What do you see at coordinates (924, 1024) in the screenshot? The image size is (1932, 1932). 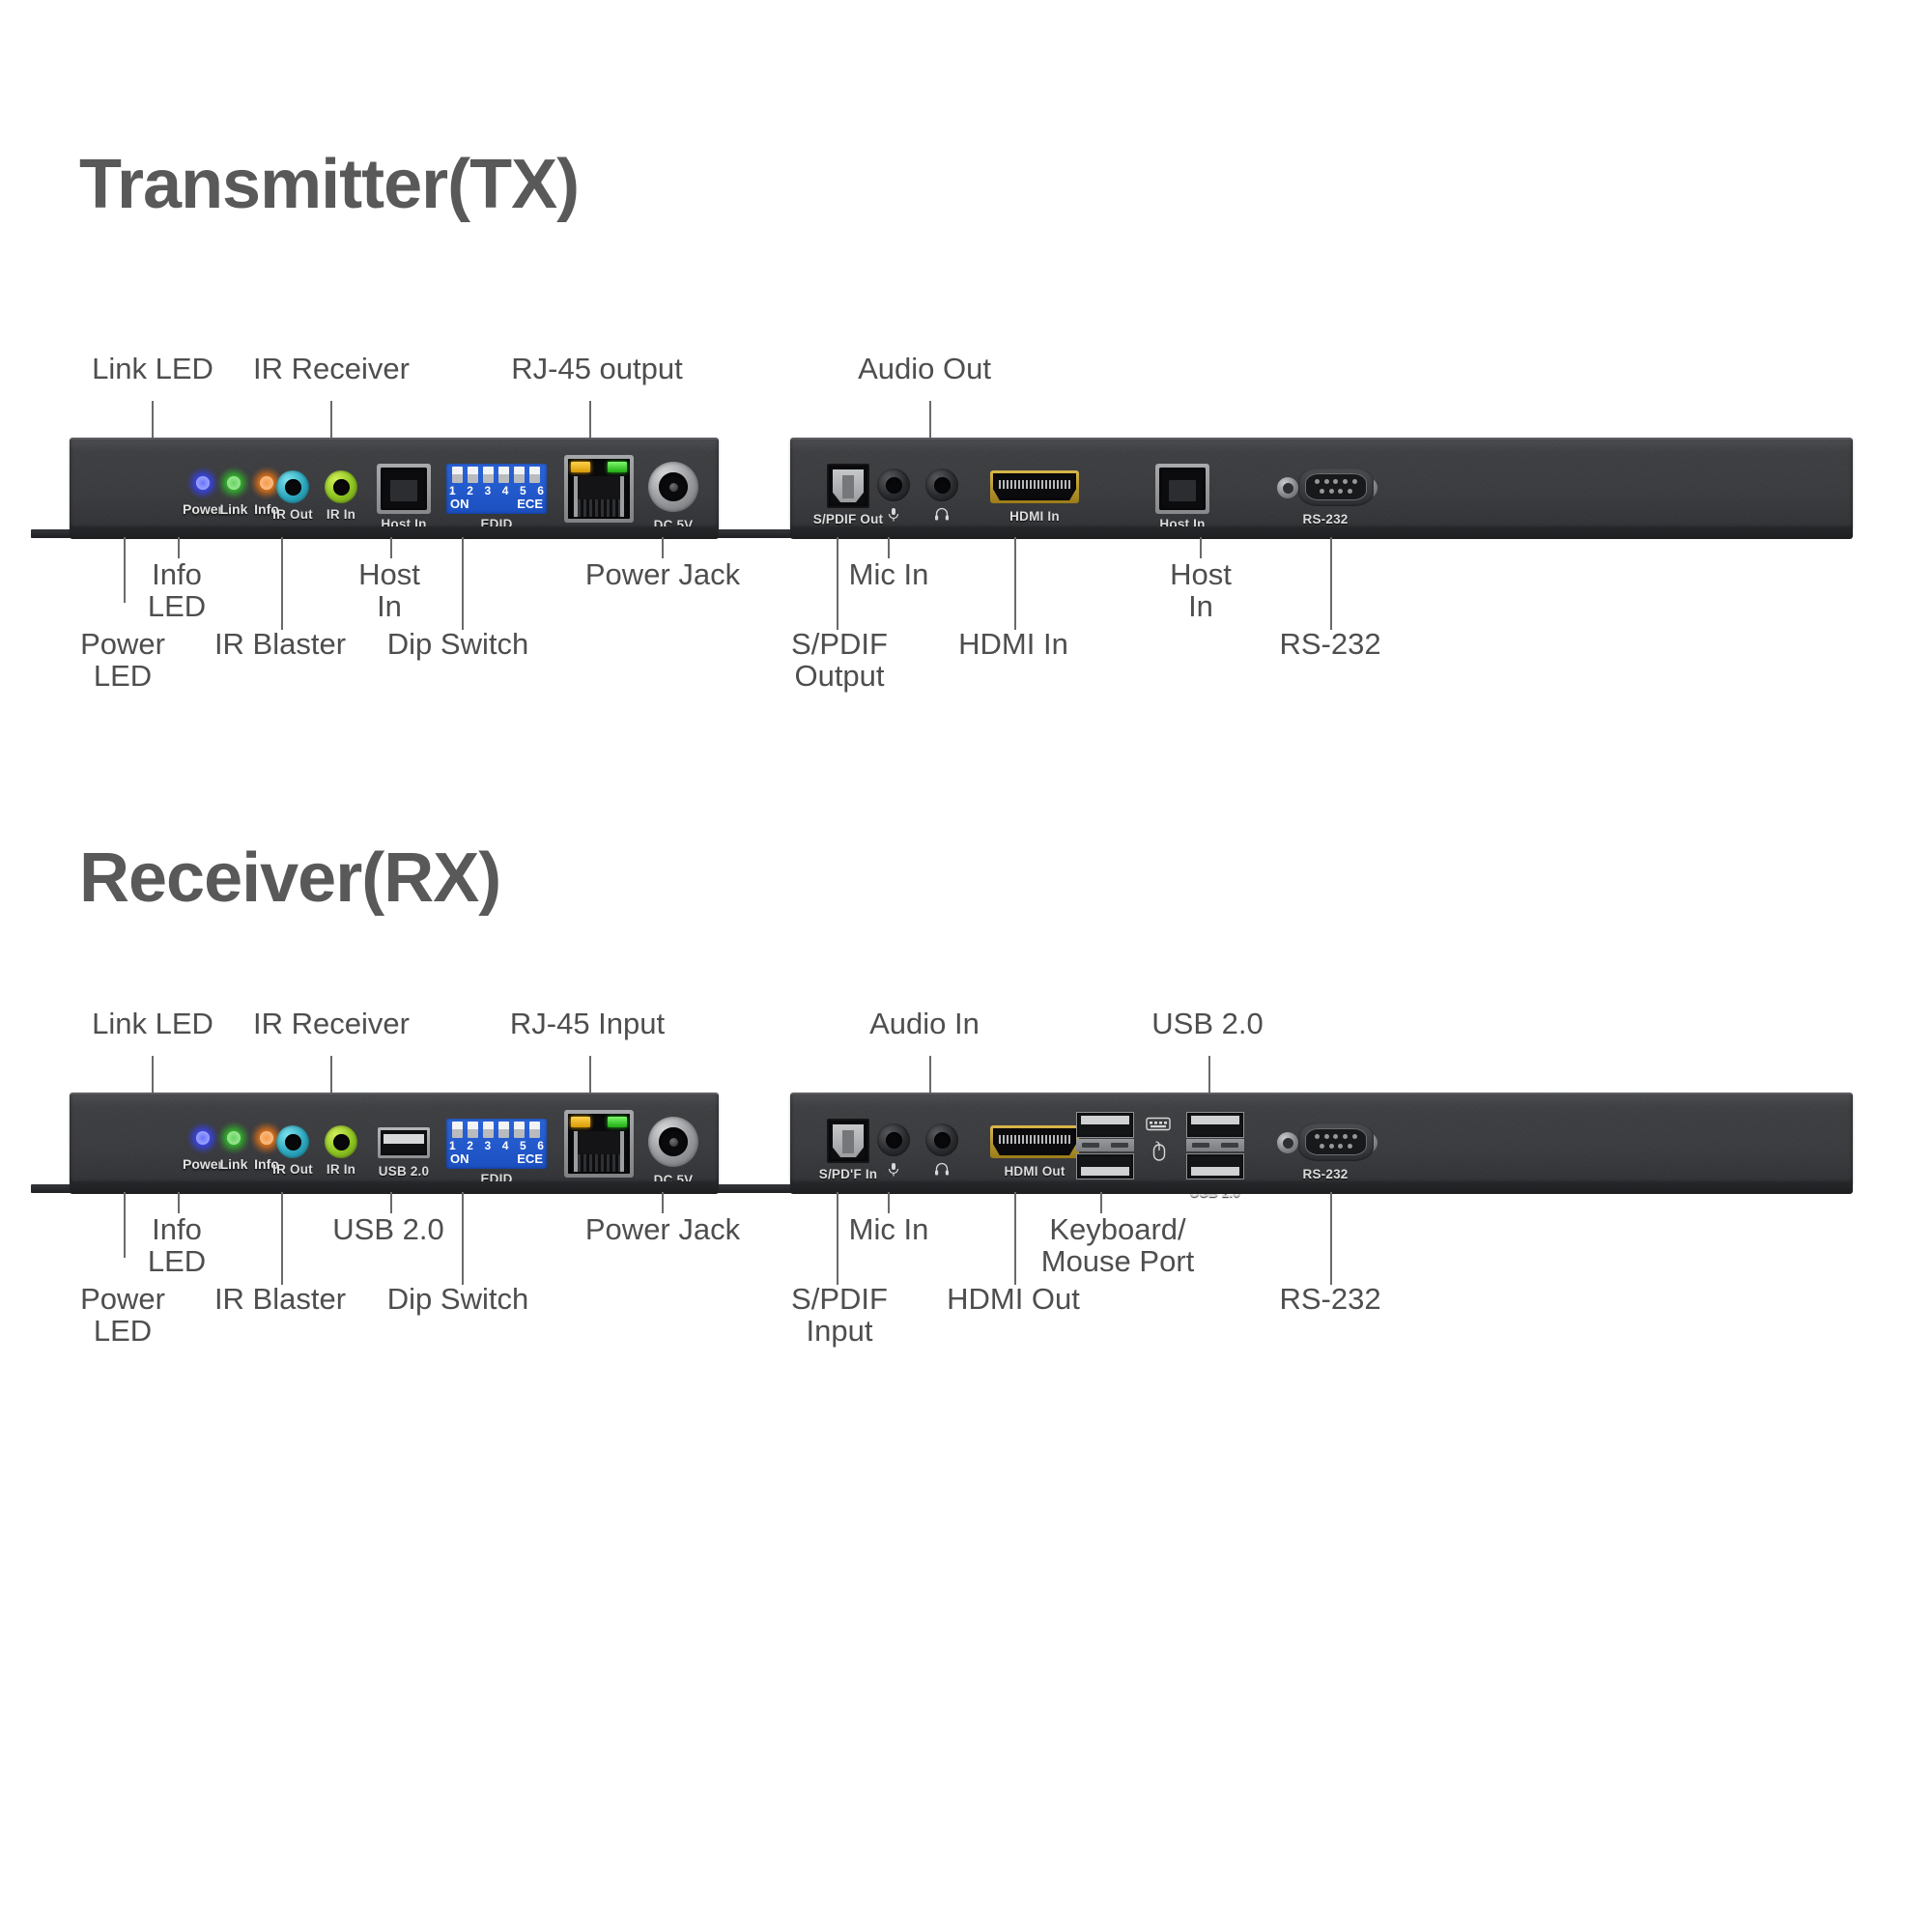 I see `callout-rx-rear-audio-in: Audio In` at bounding box center [924, 1024].